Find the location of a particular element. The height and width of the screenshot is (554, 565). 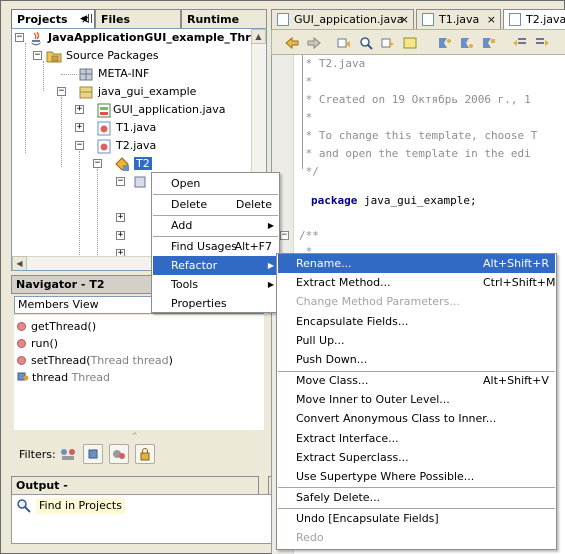

find-selection-icon is located at coordinates (366, 43).